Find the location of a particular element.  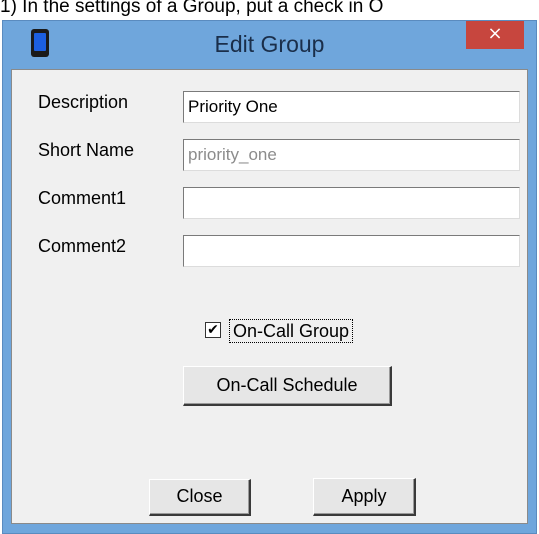

on-call-schedule-button: On-Call Schedule is located at coordinates (287, 386).